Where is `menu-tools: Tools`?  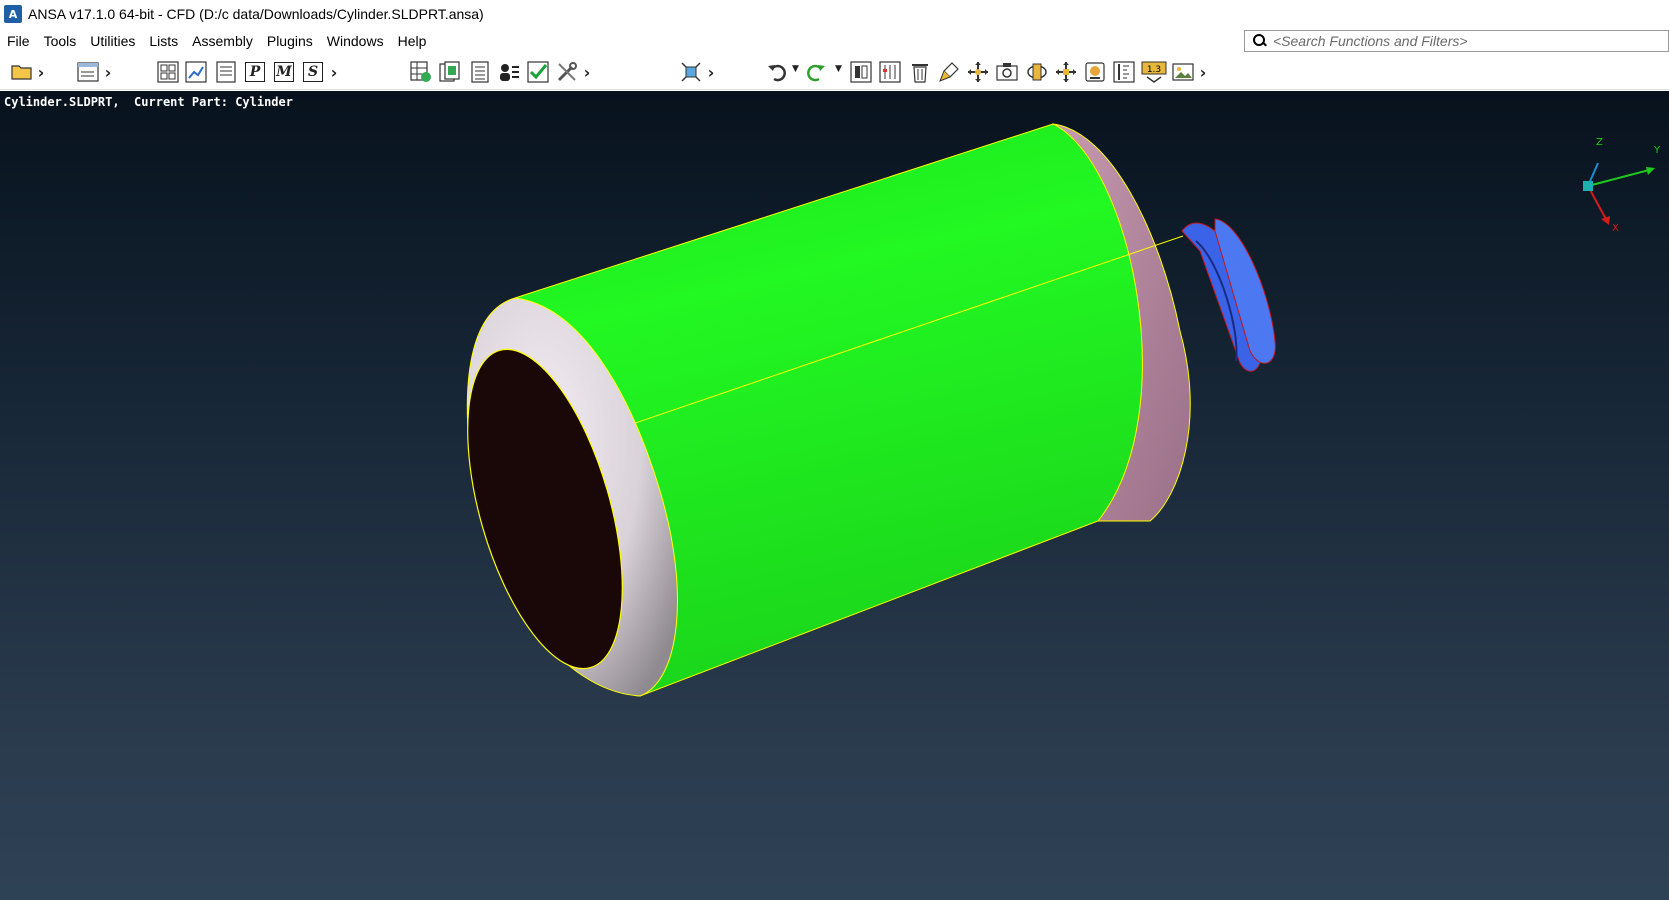
menu-tools: Tools is located at coordinates (60, 41).